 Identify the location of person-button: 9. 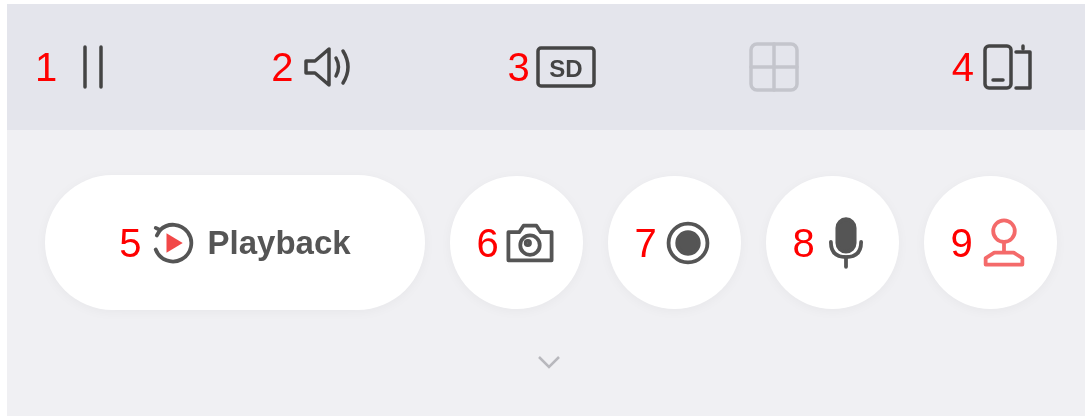
(990, 242).